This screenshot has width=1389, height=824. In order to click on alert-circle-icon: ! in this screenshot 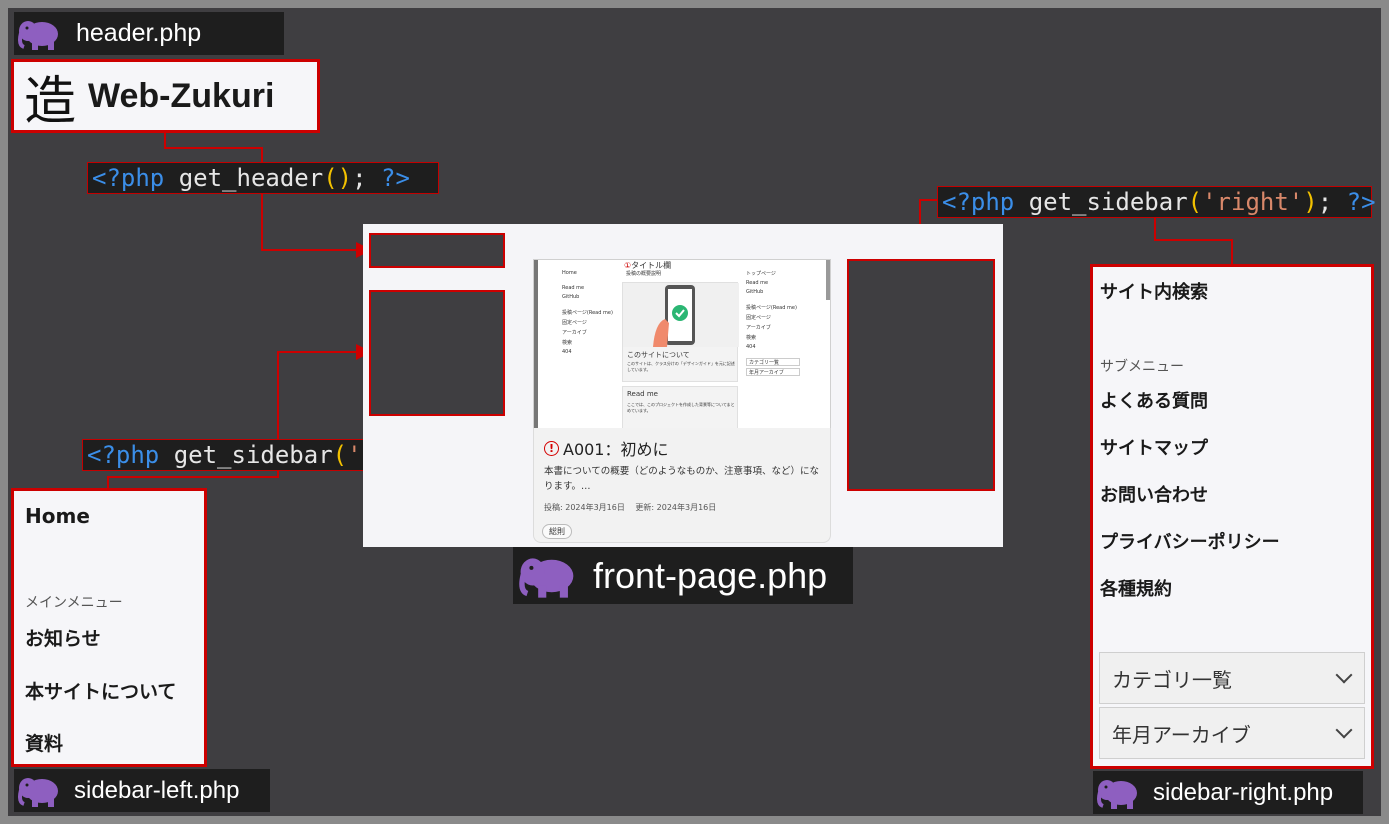, I will do `click(551, 448)`.